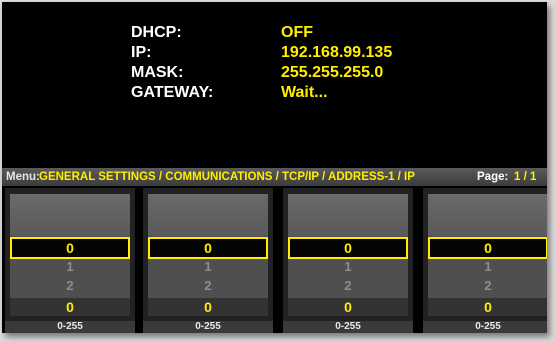 The width and height of the screenshot is (555, 341). What do you see at coordinates (274, 34) in the screenshot?
I see `dhcp-row: DHCP: OFF` at bounding box center [274, 34].